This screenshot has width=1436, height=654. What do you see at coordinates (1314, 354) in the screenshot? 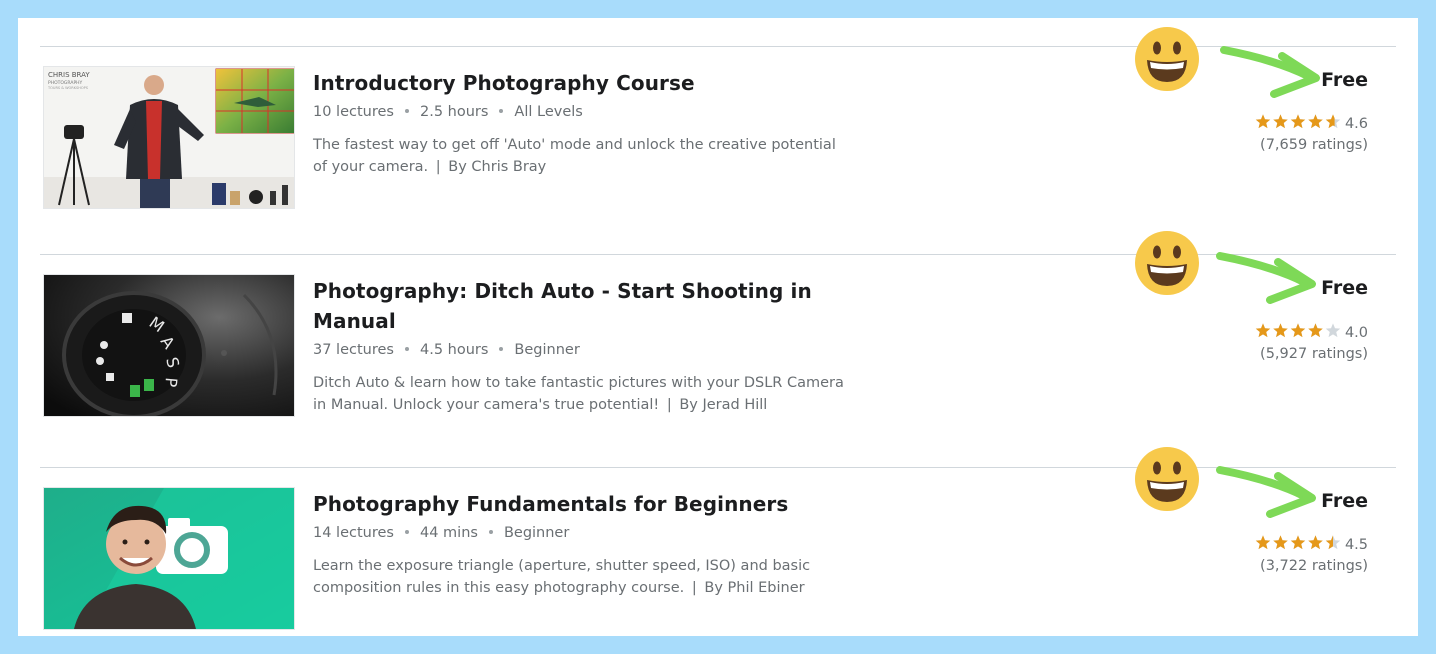
I see `ratings-count: (5,927 ratings)` at bounding box center [1314, 354].